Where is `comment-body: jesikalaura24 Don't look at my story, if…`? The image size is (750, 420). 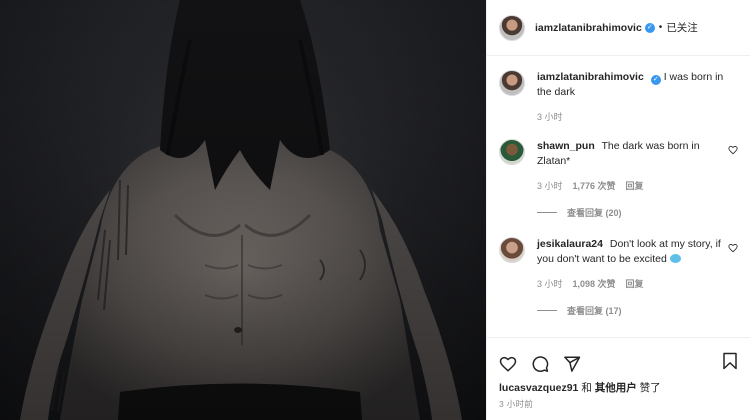 comment-body: jesikalaura24 Don't look at my story, if… is located at coordinates (637, 264).